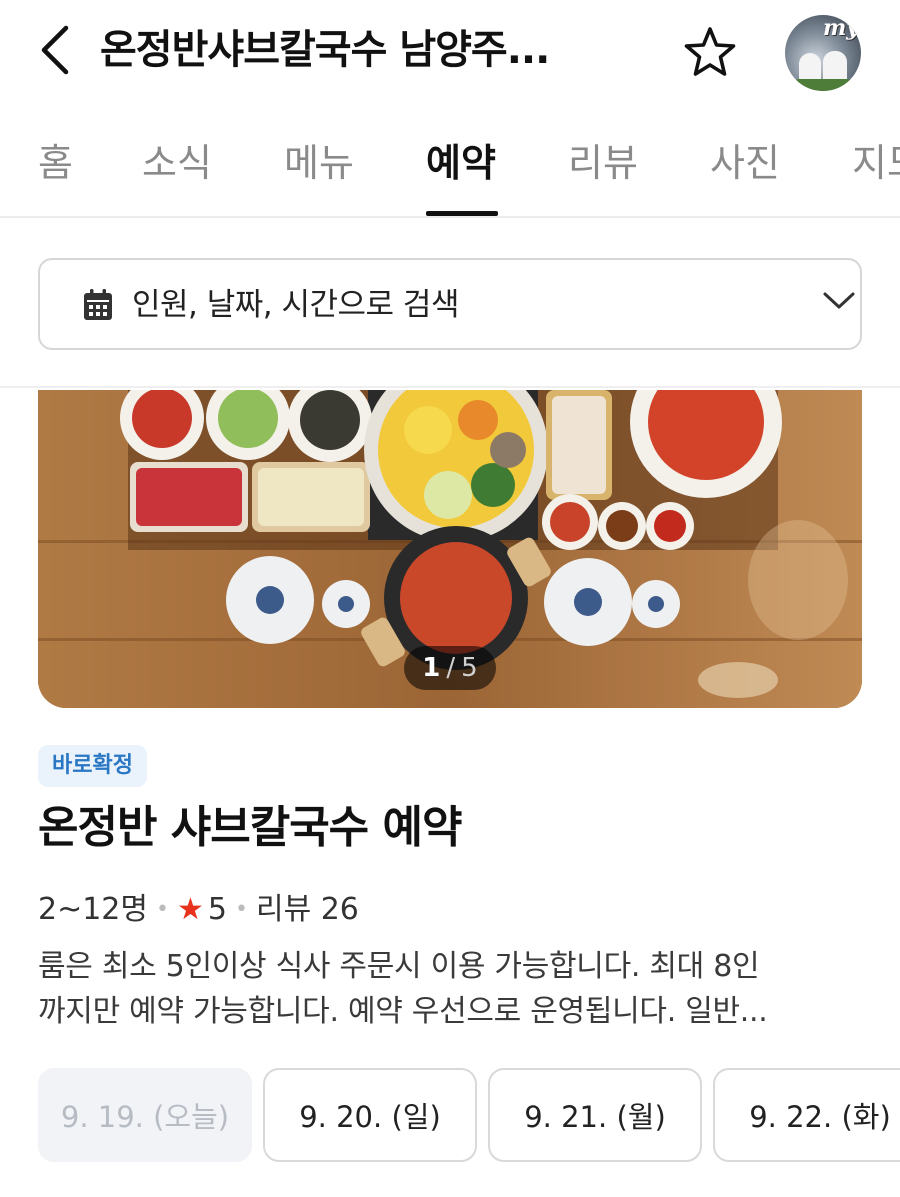  Describe the element at coordinates (145, 1115) in the screenshot. I see `date-chip-today: 9. 19. (오늘)` at that location.